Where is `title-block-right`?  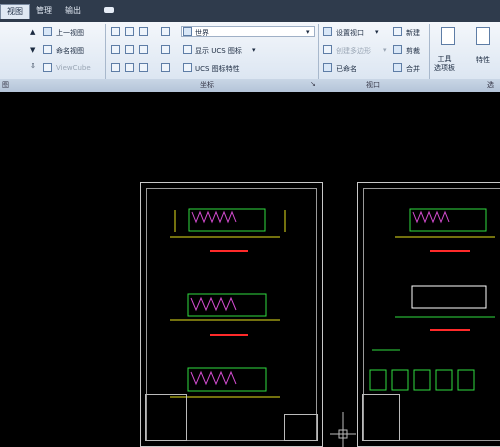 title-block-right is located at coordinates (381, 417).